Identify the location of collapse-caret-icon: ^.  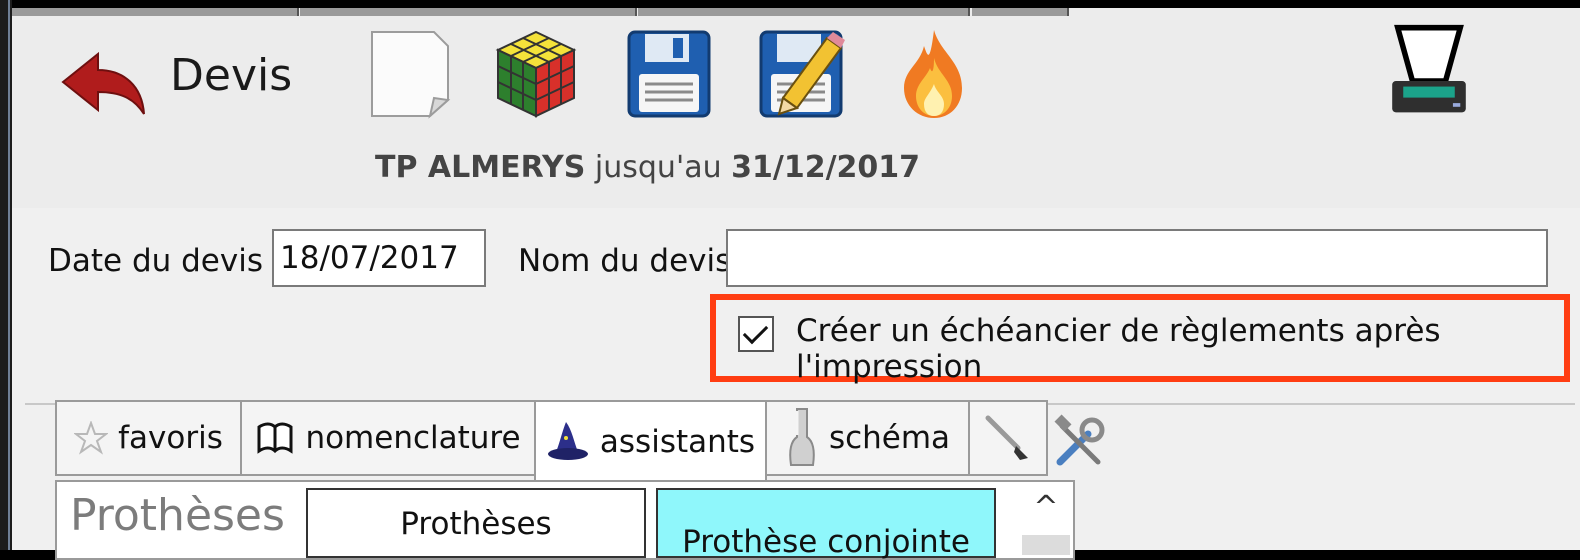
(1282, 14).